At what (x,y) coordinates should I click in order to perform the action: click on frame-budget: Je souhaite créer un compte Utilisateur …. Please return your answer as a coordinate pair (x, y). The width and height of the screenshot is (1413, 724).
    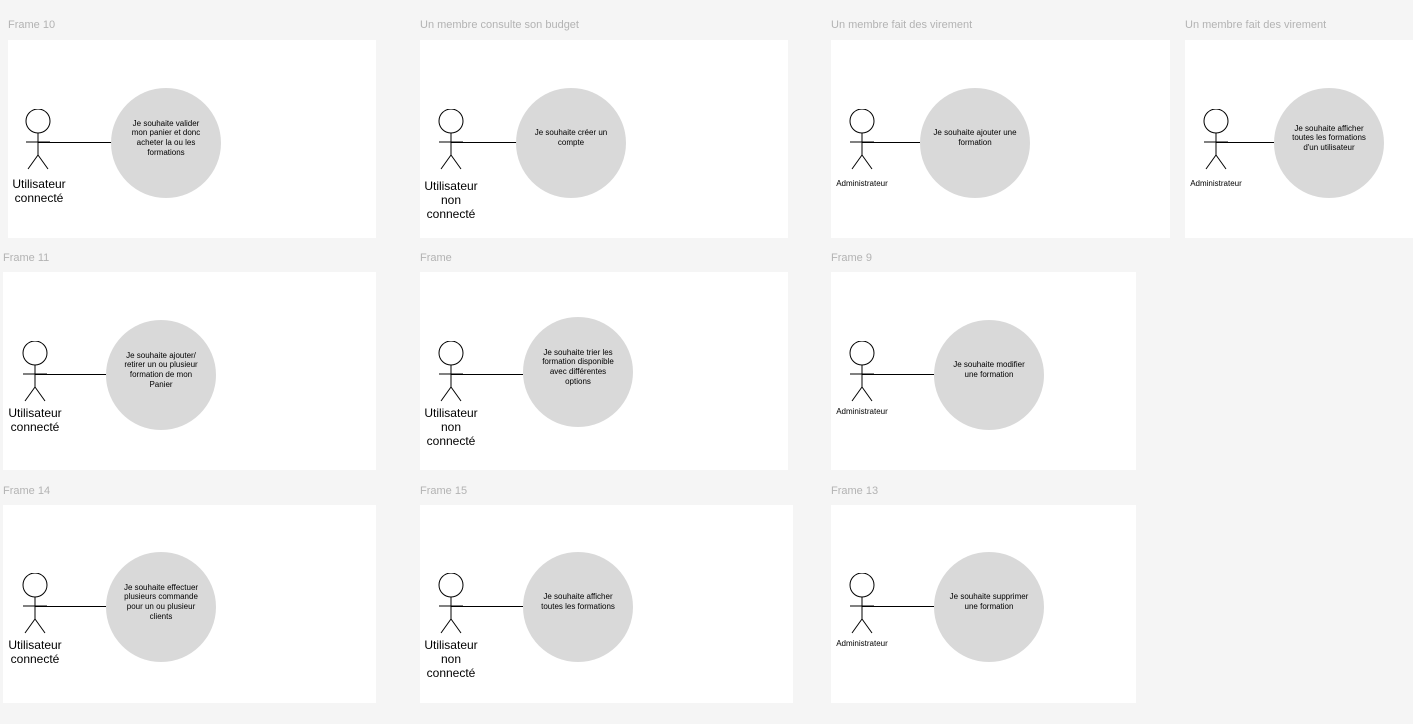
    Looking at the image, I should click on (604, 139).